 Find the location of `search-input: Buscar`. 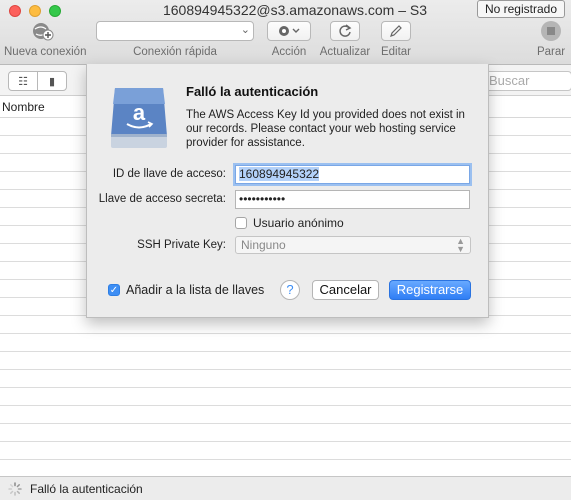

search-input: Buscar is located at coordinates (526, 81).